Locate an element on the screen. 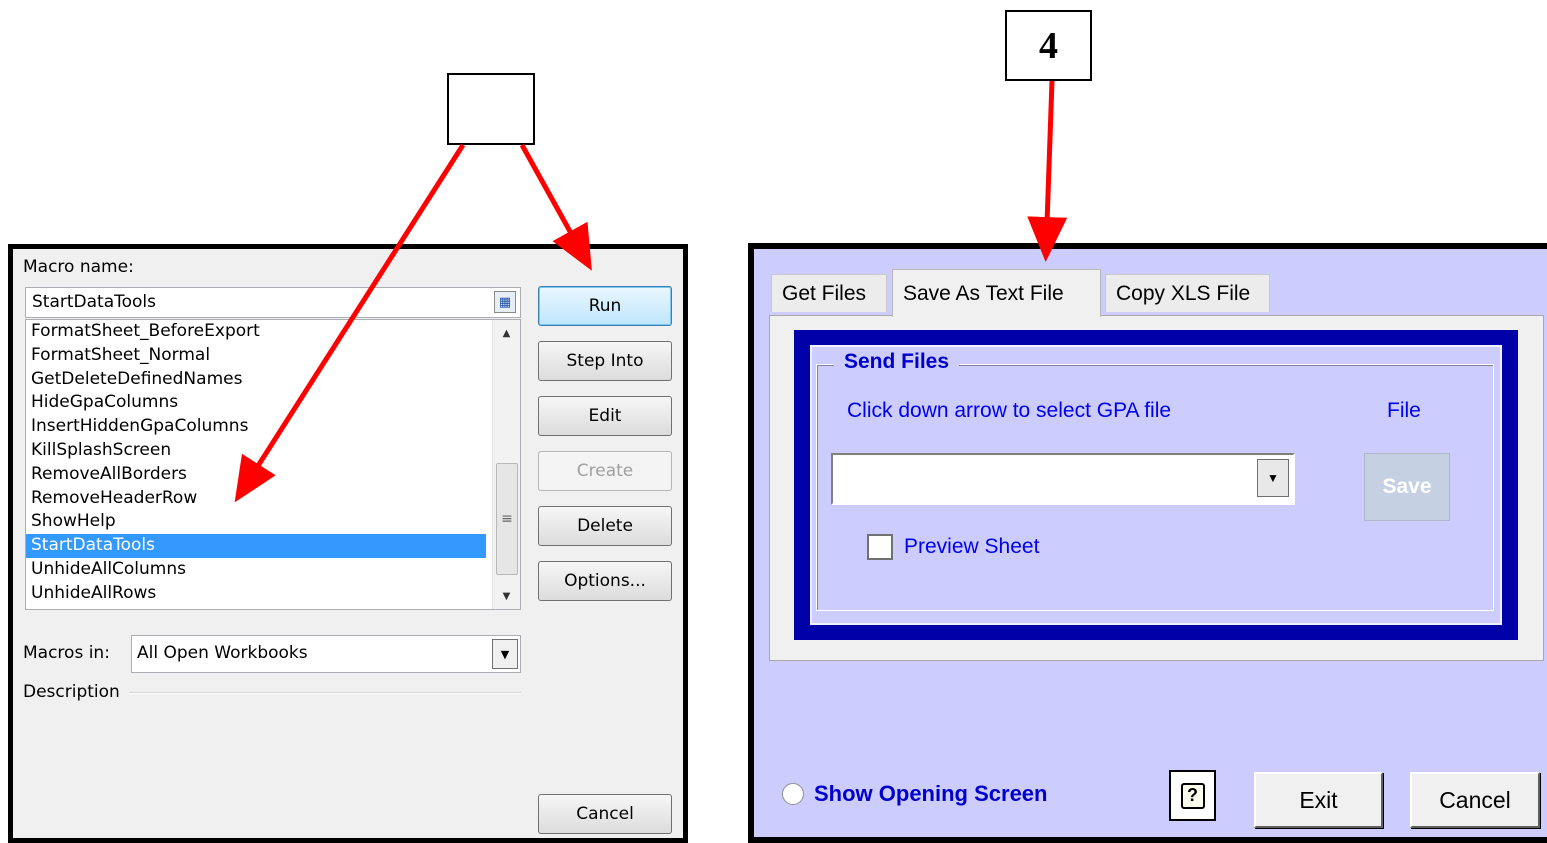 The width and height of the screenshot is (1547, 843). macro-name-input: StartDataTools ▦ is located at coordinates (273, 302).